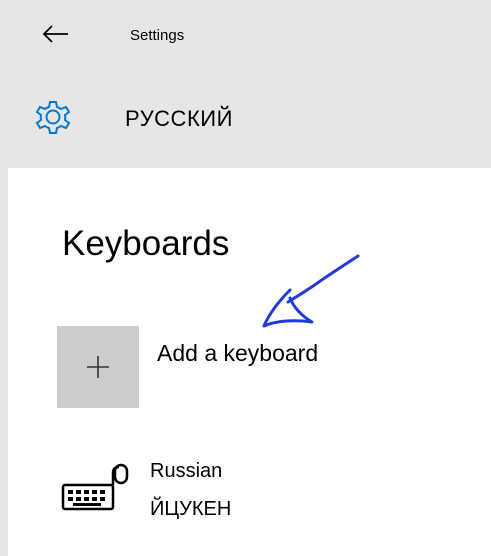 This screenshot has height=556, width=491. Describe the element at coordinates (191, 509) in the screenshot. I see `keyboard-layout: ЙЦУКЕН` at that location.